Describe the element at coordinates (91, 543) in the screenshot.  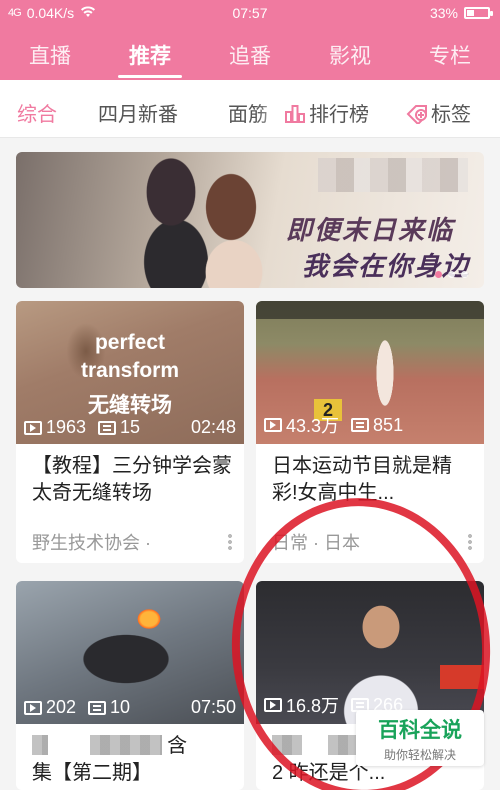
I see `video-category: 野生技术协会 ·` at that location.